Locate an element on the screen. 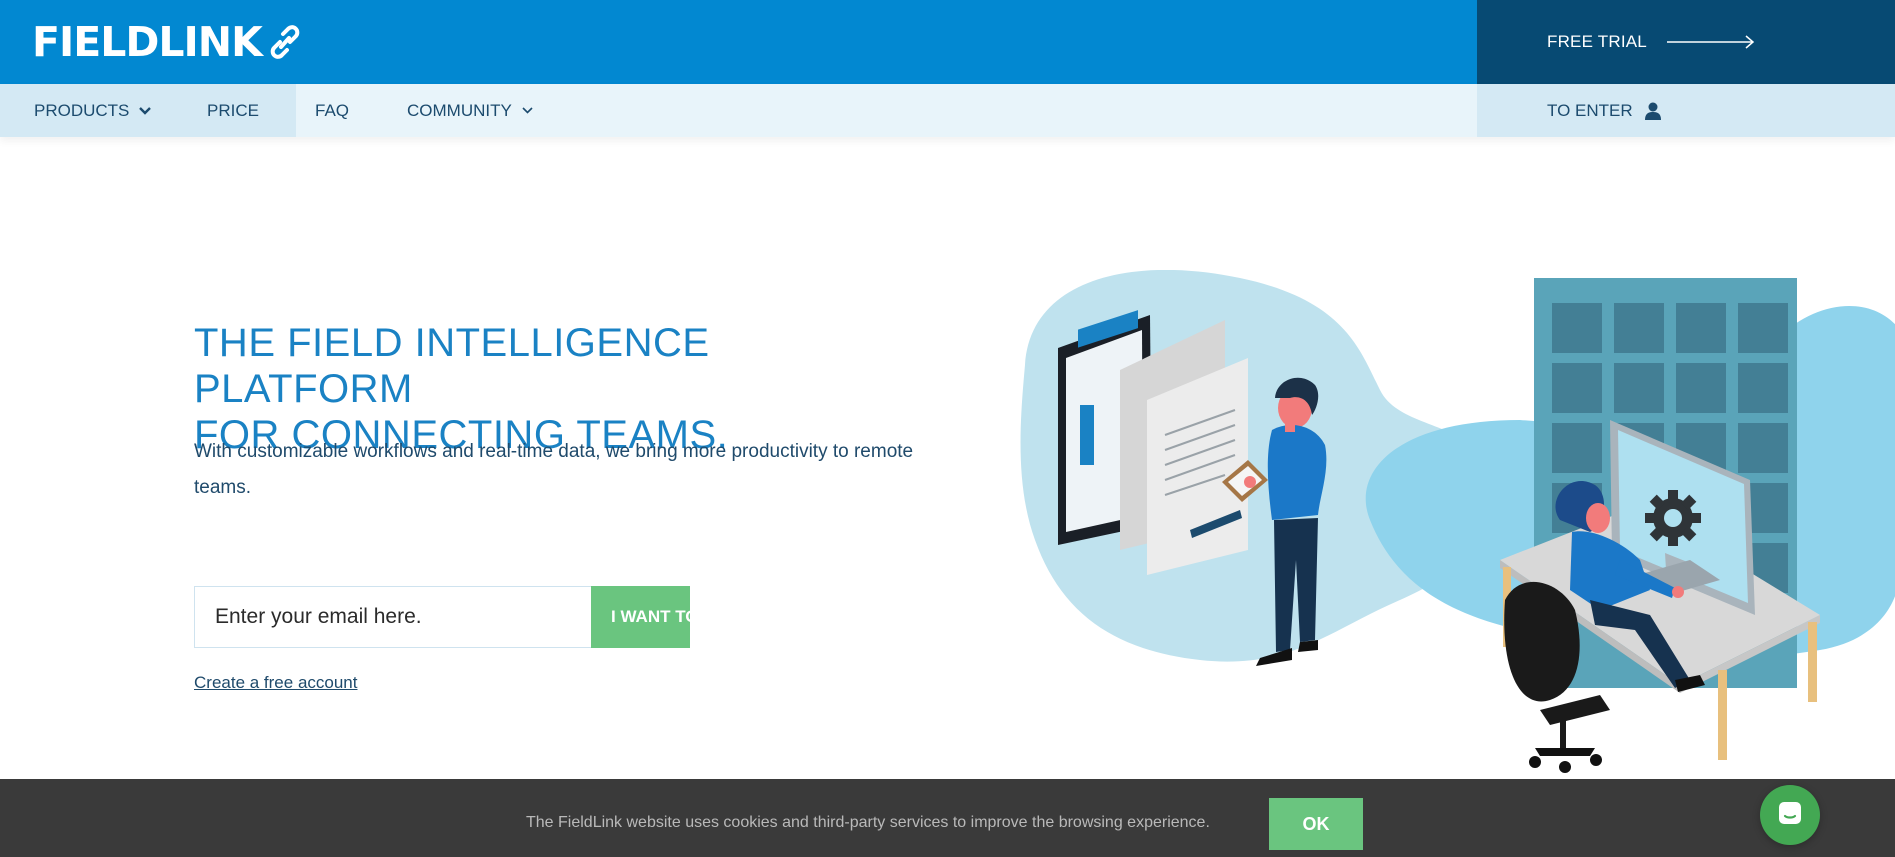 This screenshot has height=857, width=1895. hero-title-line1: THE FIELD INTELLIGENCE PLATFORM is located at coordinates (452, 366).